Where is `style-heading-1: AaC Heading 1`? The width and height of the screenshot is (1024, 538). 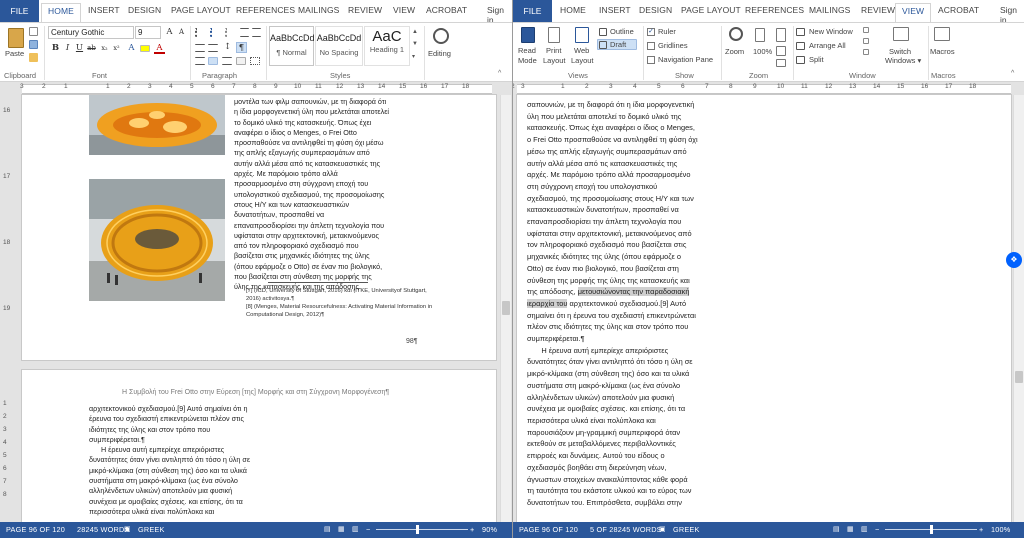 style-heading-1: AaC Heading 1 is located at coordinates (387, 46).